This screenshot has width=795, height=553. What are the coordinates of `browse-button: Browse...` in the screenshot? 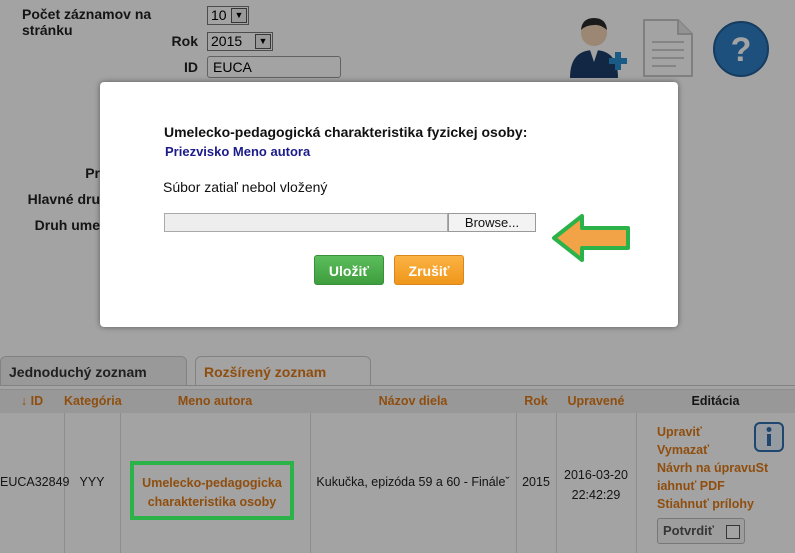 It's located at (492, 222).